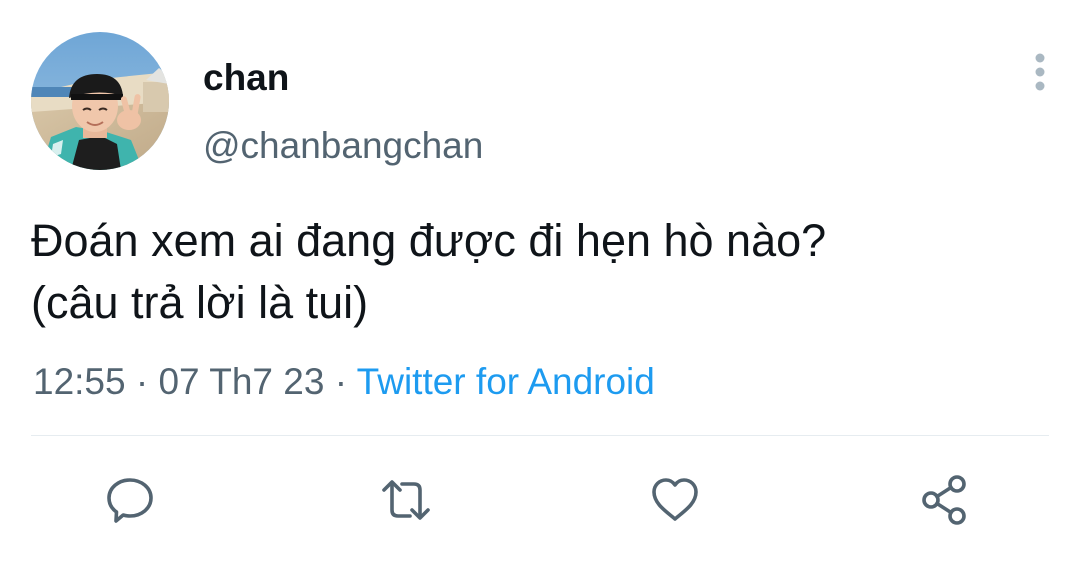 The height and width of the screenshot is (564, 1080). I want to click on avatar, so click(100, 101).